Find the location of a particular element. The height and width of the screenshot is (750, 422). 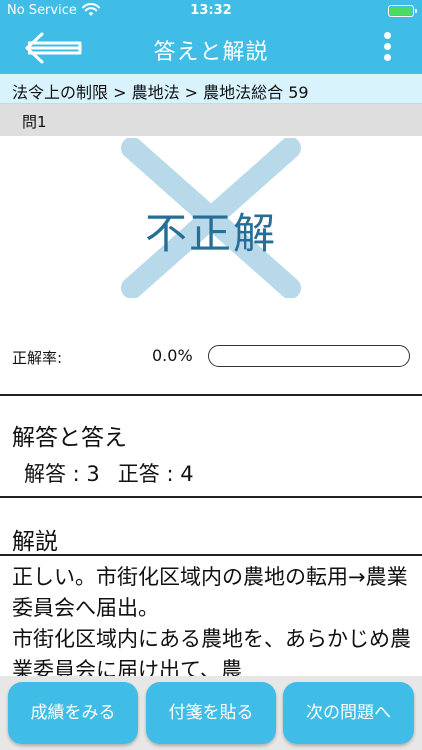

result-verdict: 不正解 is located at coordinates (210, 233).